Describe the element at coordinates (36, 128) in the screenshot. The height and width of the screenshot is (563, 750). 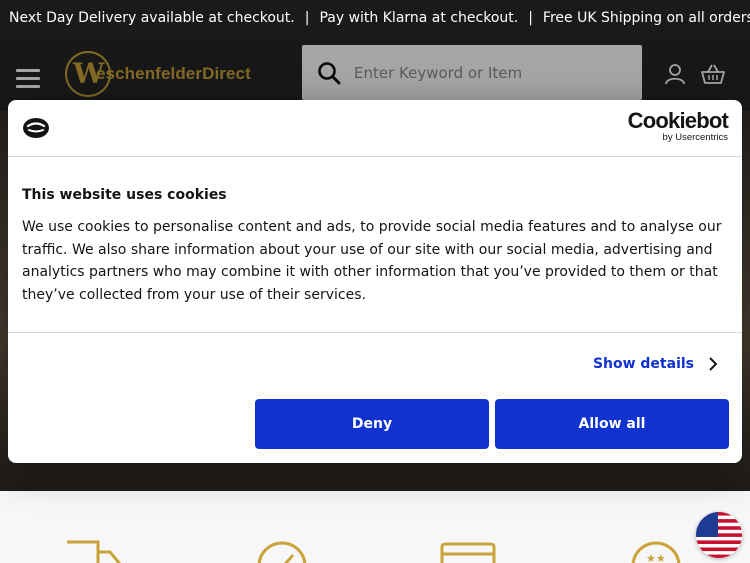
I see `cookie-icon` at that location.